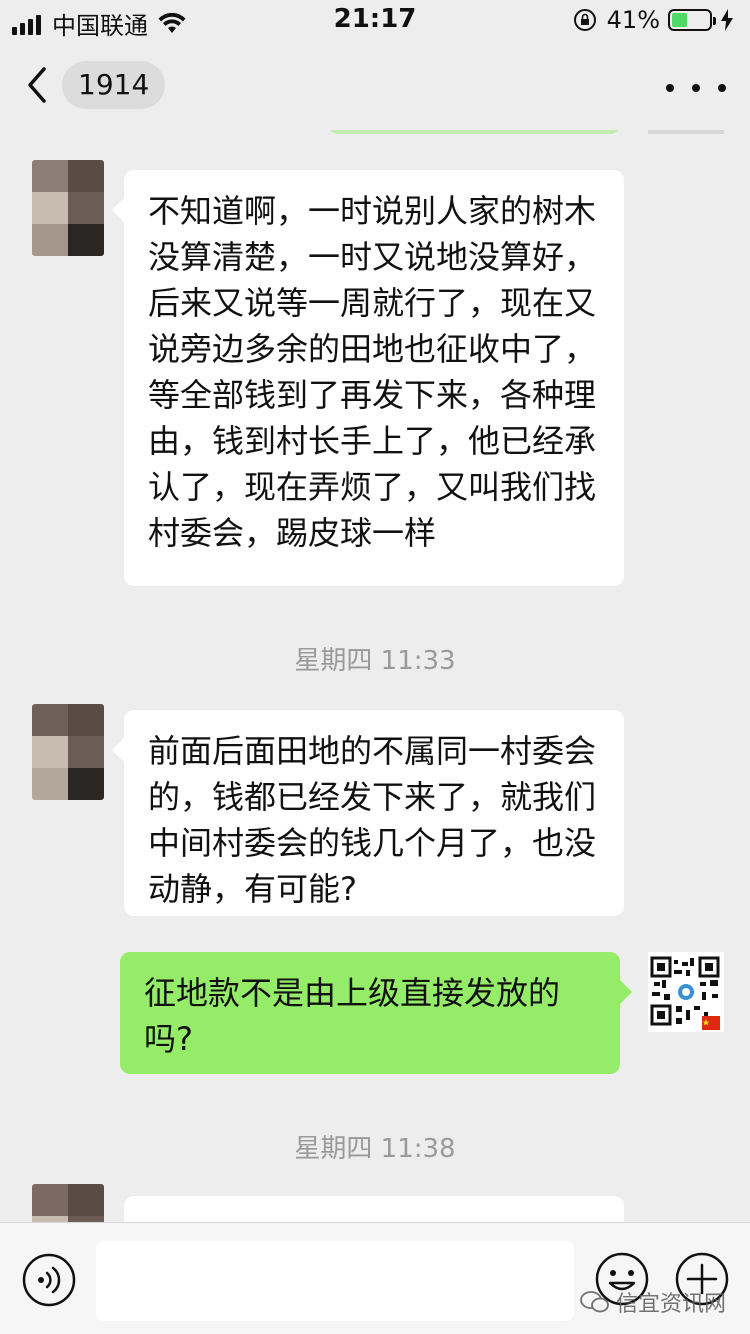 This screenshot has width=750, height=1334. I want to click on voice-icon, so click(49, 1280).